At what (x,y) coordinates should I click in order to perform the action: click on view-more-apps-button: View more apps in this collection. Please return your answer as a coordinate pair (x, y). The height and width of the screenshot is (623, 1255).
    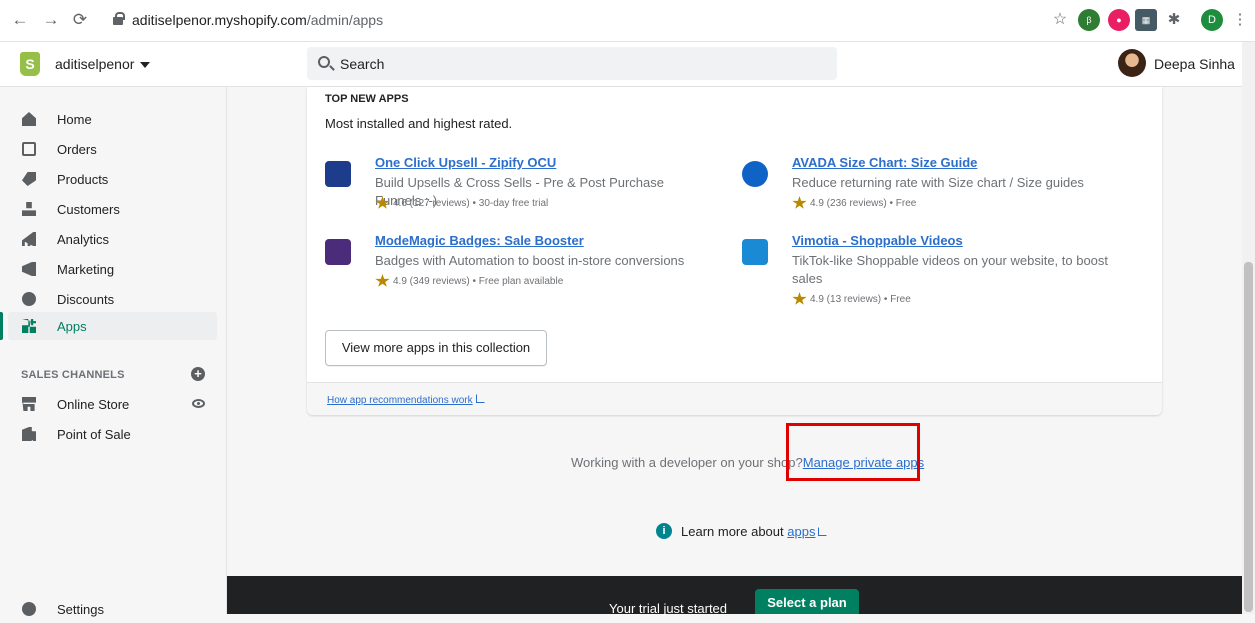
    Looking at the image, I should click on (436, 348).